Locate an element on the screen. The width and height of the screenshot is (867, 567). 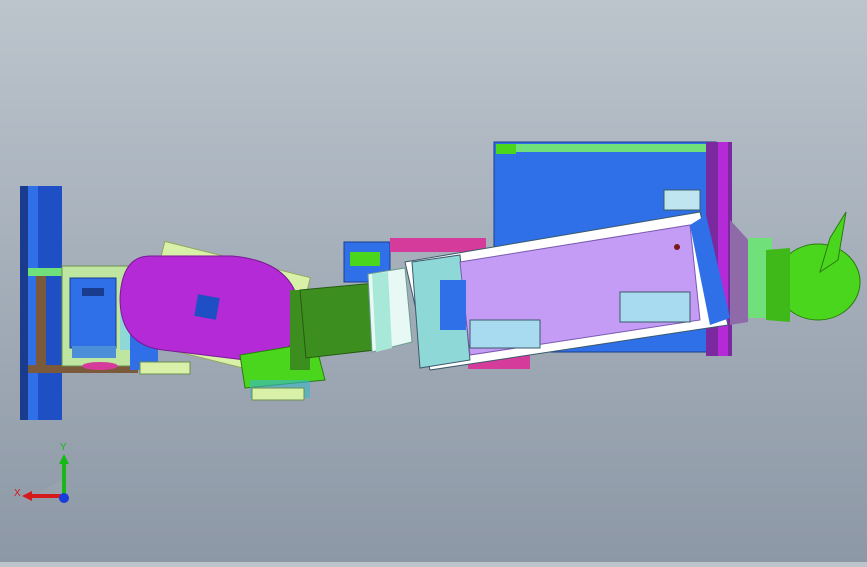
x-axis-label: X is located at coordinates (17, 493).